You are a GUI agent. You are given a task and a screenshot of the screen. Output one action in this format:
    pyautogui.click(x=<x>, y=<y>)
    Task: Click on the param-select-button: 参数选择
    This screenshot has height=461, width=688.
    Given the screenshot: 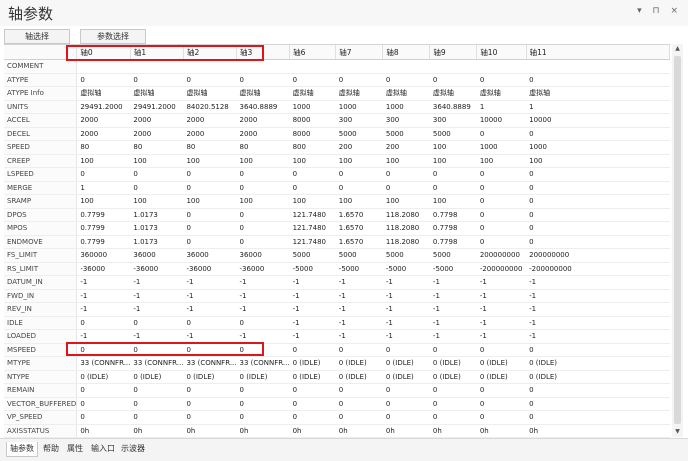 What is the action you would take?
    pyautogui.click(x=113, y=36)
    